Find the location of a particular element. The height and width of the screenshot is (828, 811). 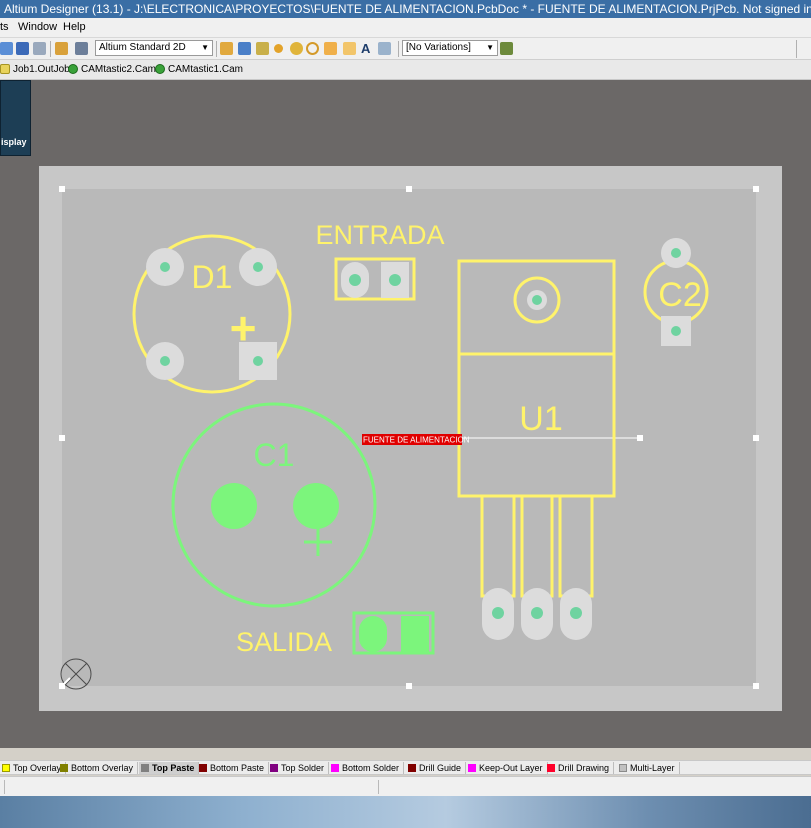

via-icon is located at coordinates (296, 48).